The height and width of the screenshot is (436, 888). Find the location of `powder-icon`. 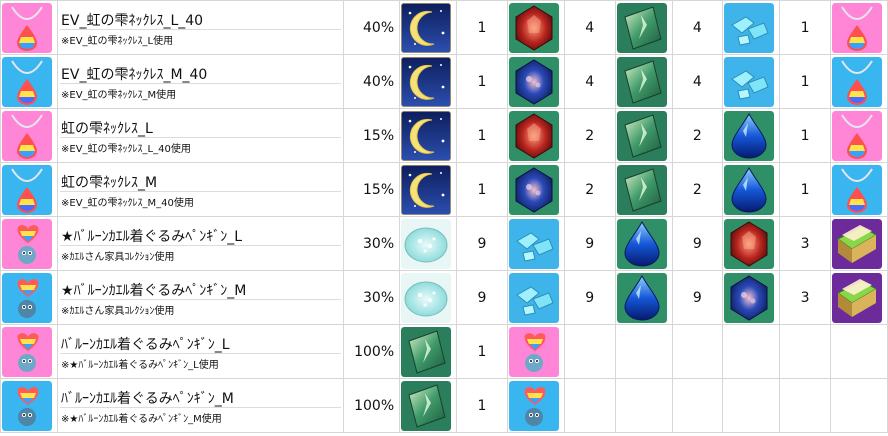

powder-icon is located at coordinates (426, 243).